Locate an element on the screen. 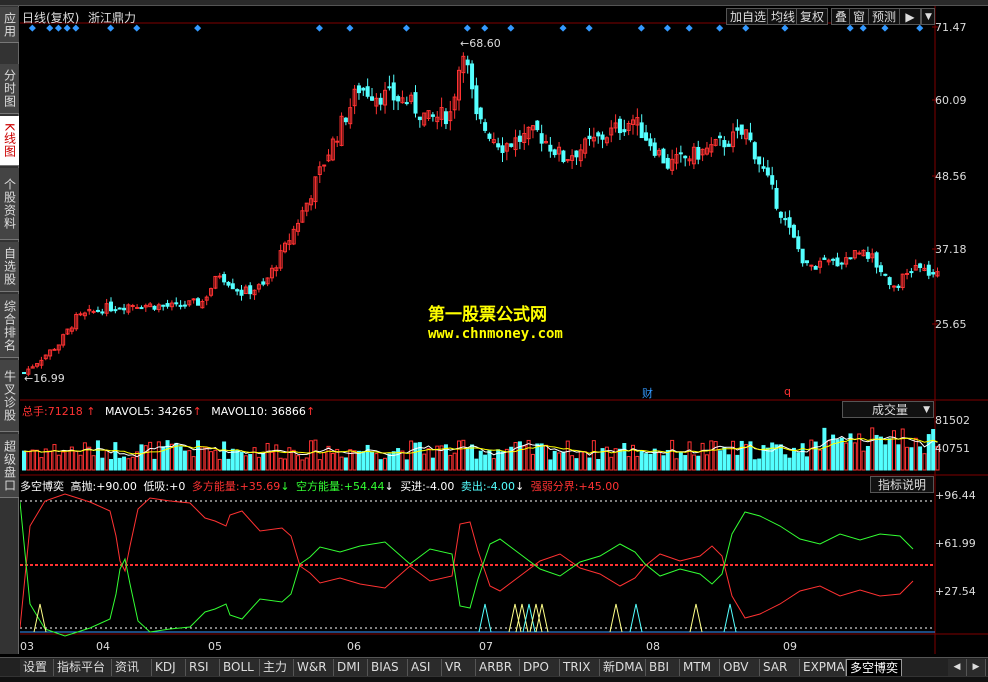 This screenshot has height=682, width=988. add-watchlist-button: 加自选 is located at coordinates (748, 16).